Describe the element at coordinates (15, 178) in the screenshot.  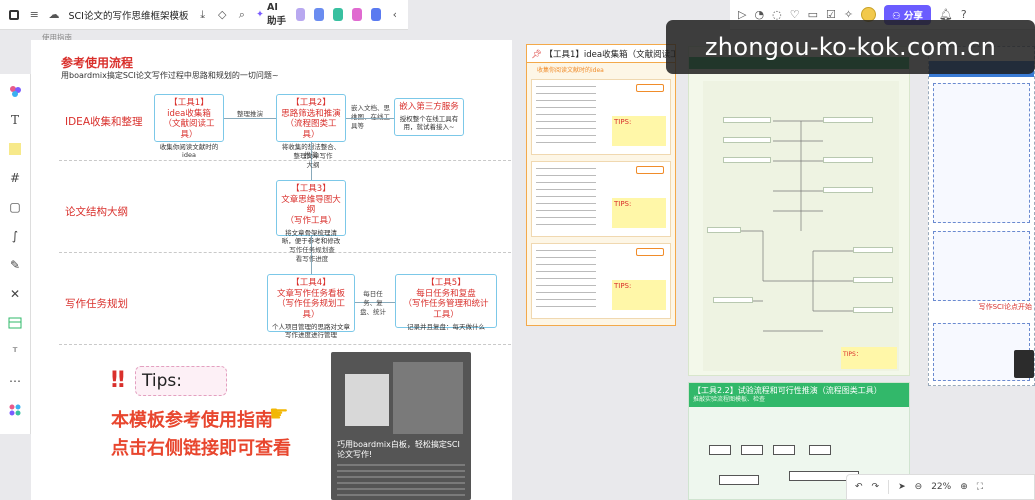
I see `frame-tool-icon: #` at that location.